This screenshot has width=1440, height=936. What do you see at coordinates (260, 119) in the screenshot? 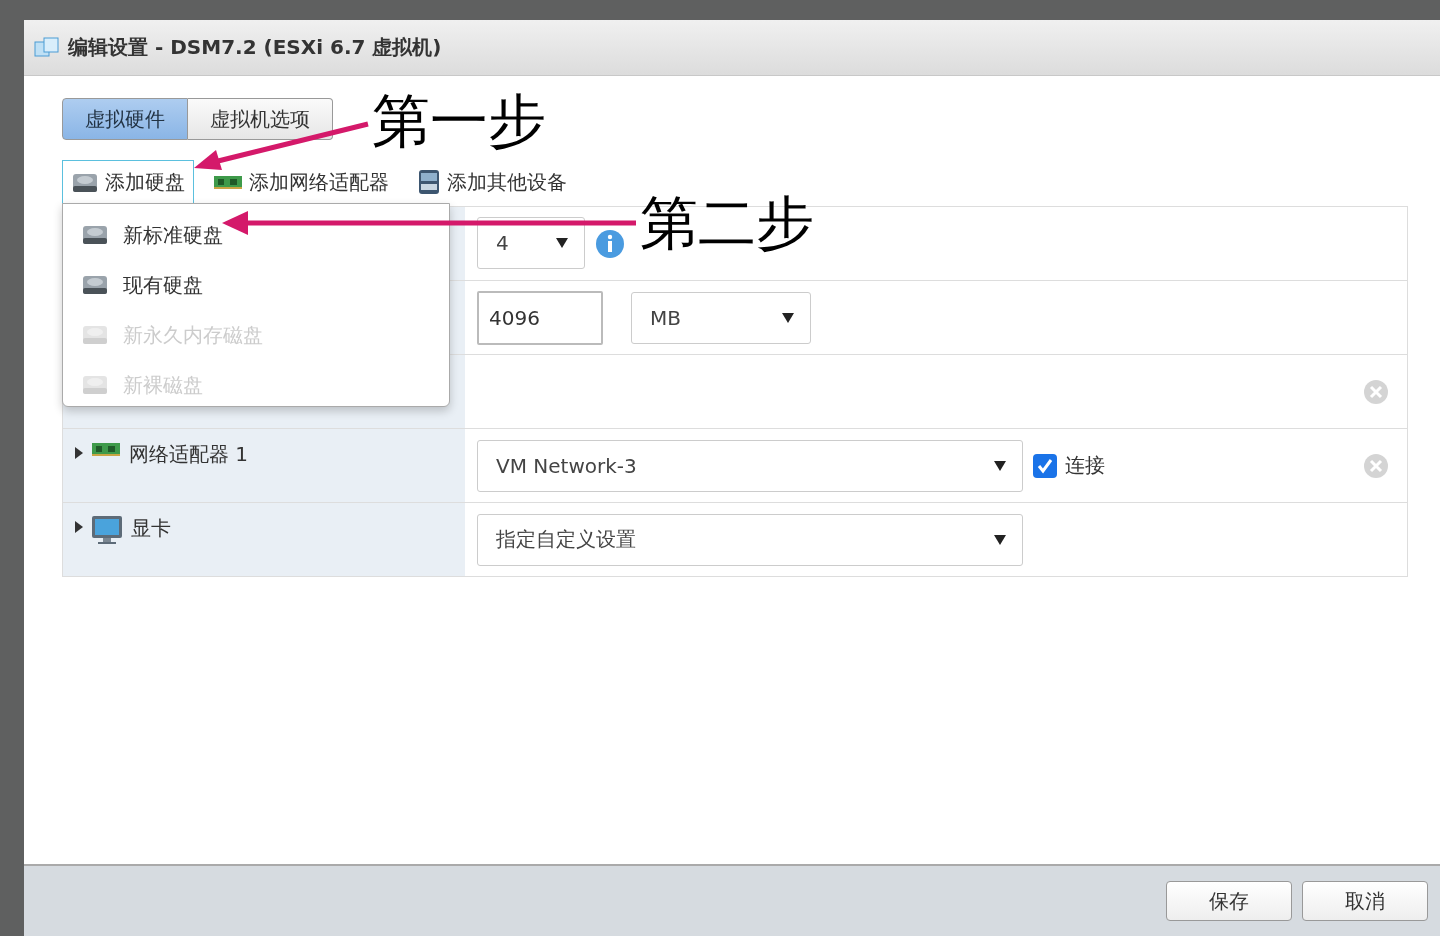
I see `tab: 虚拟机选项` at bounding box center [260, 119].